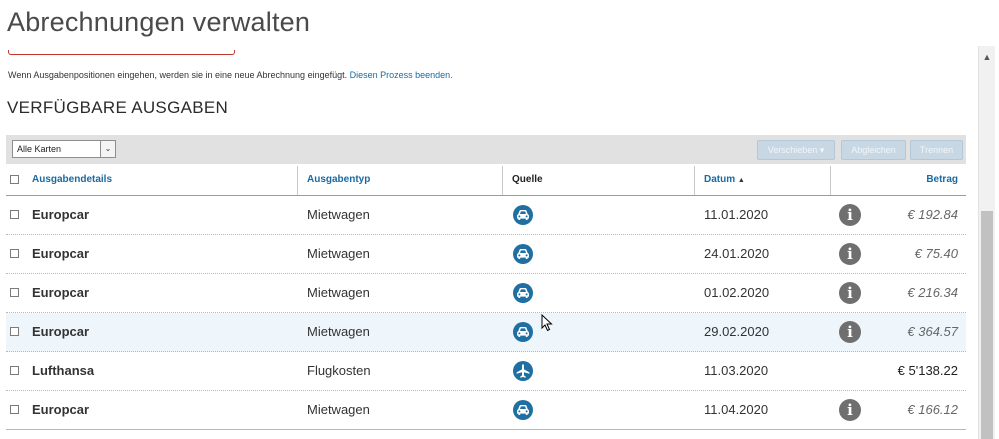 This screenshot has height=439, width=999. Describe the element at coordinates (932, 292) in the screenshot. I see `expense-amount: € 216.34` at that location.